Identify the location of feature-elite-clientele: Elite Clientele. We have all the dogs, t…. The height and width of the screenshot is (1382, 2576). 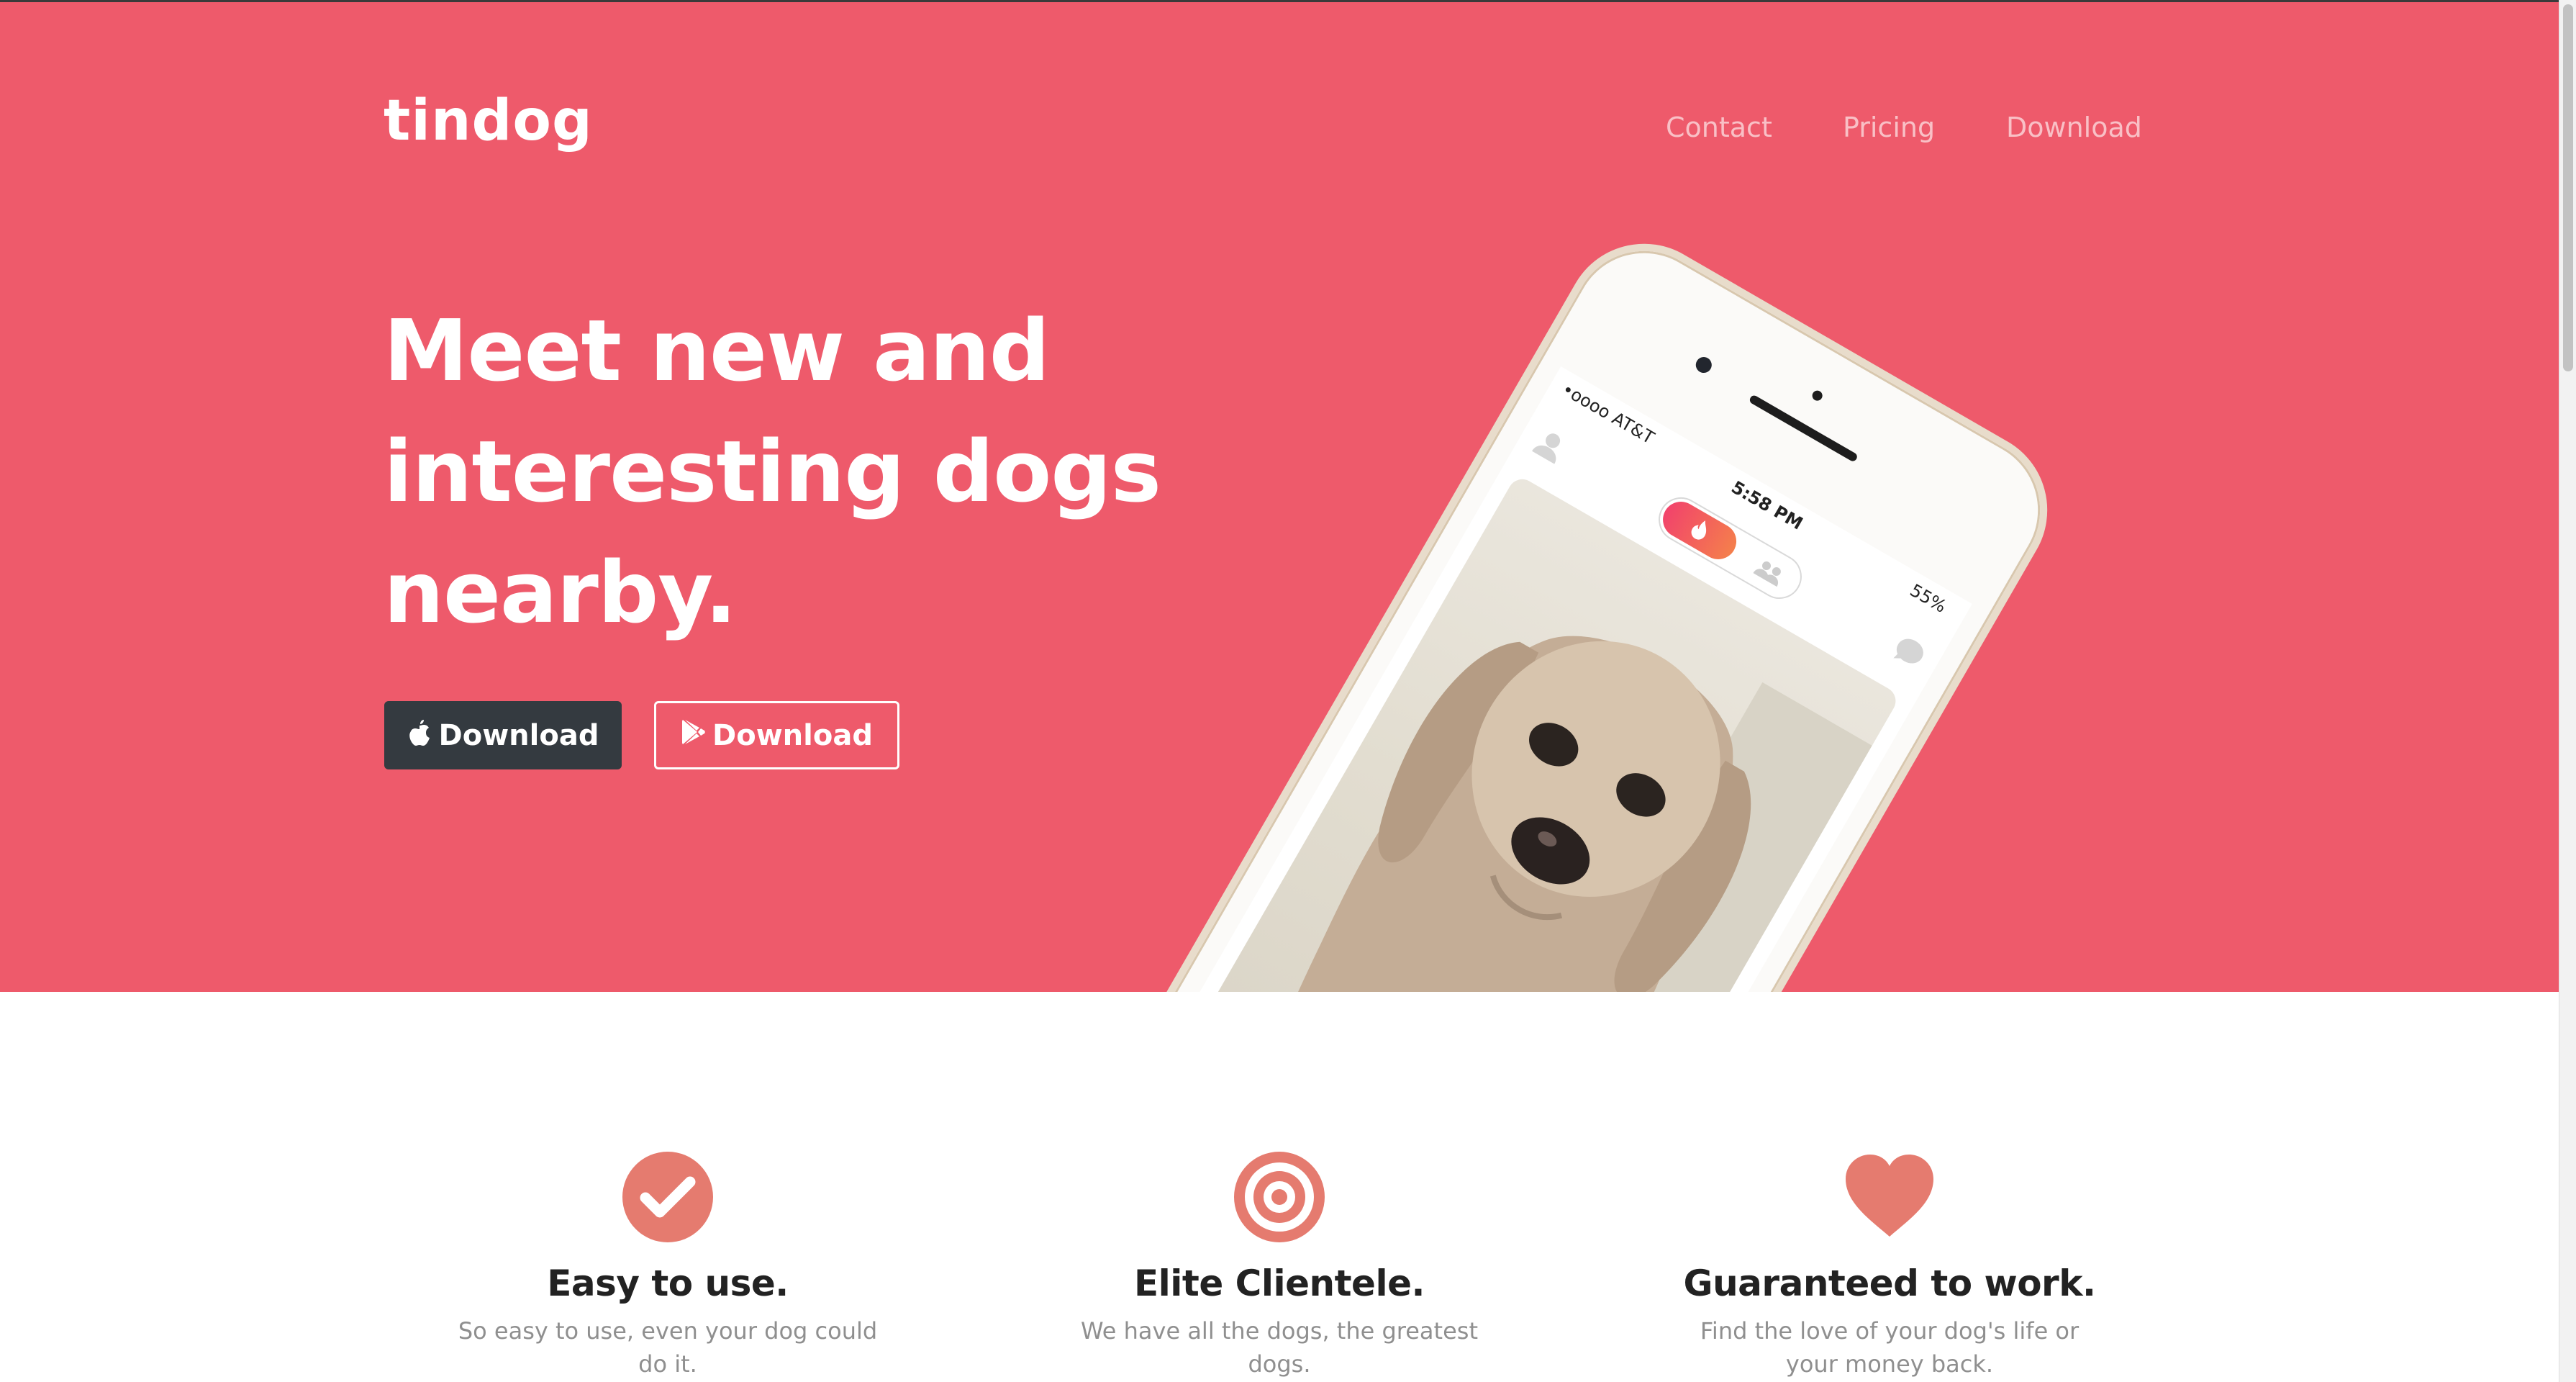
(1279, 1265).